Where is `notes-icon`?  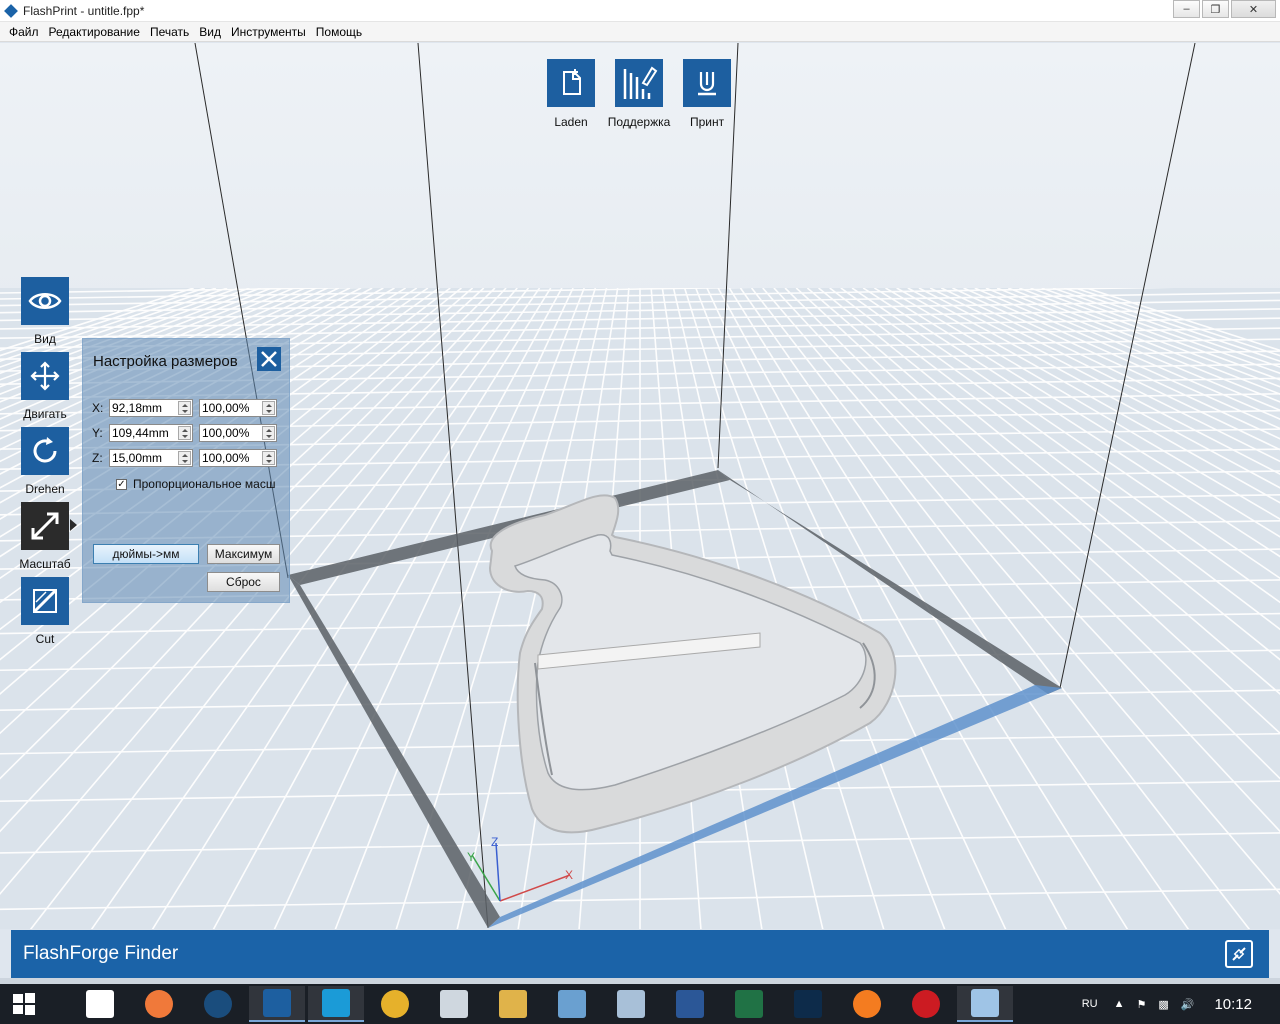
notes-icon is located at coordinates (985, 1003).